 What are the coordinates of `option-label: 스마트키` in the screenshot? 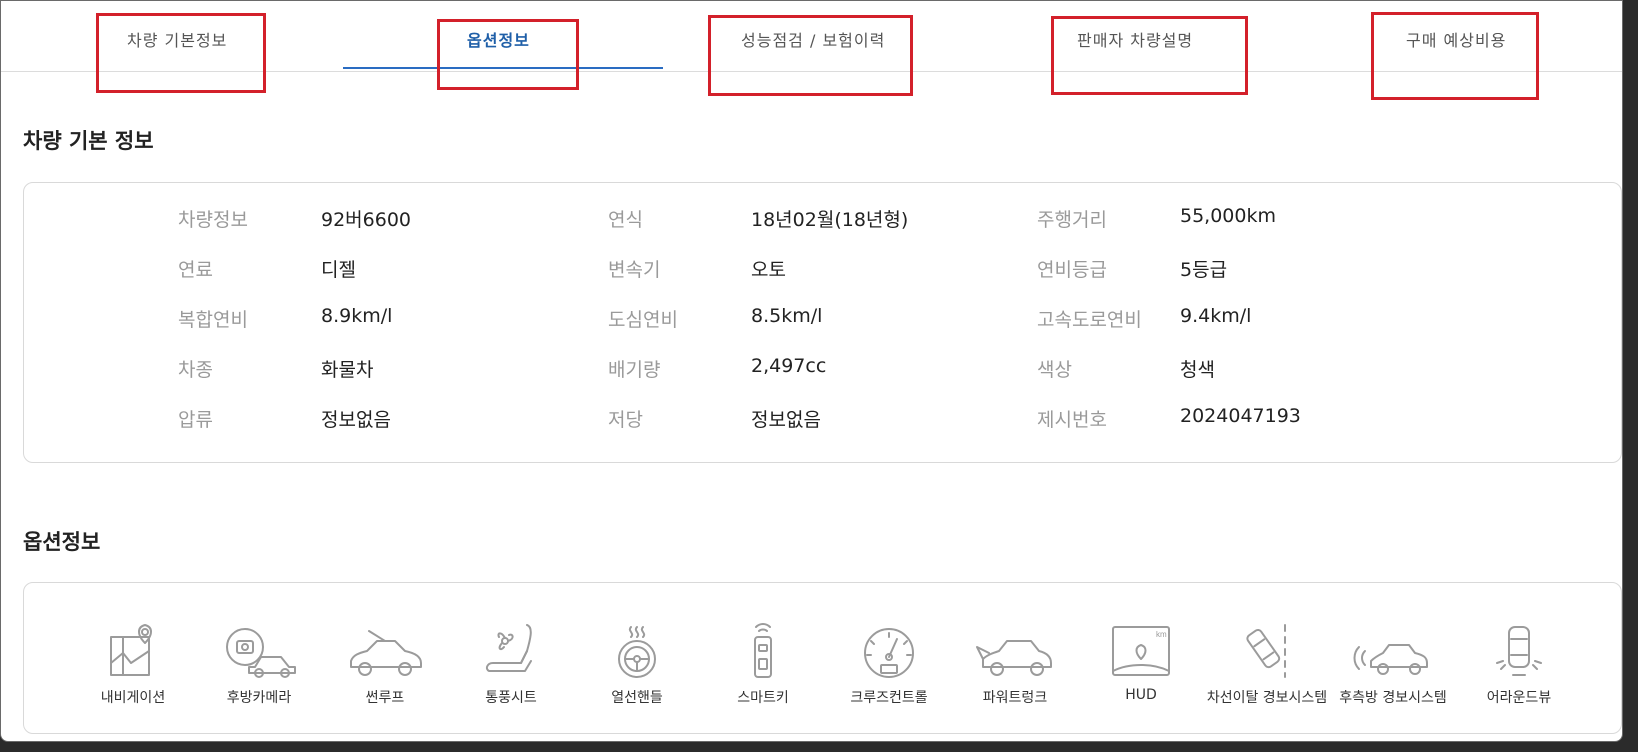 It's located at (763, 698).